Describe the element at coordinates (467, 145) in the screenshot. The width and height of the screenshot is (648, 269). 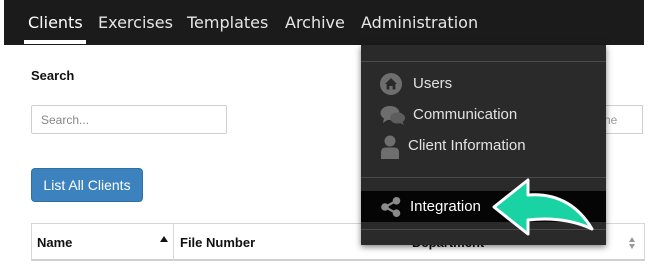
I see `menu-item-client-information-label: Client Information` at that location.